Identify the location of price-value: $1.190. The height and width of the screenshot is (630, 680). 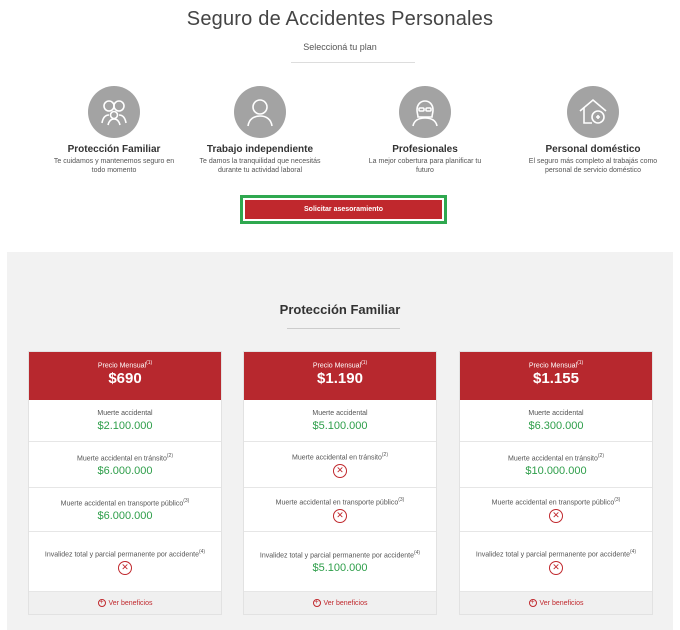
(340, 379).